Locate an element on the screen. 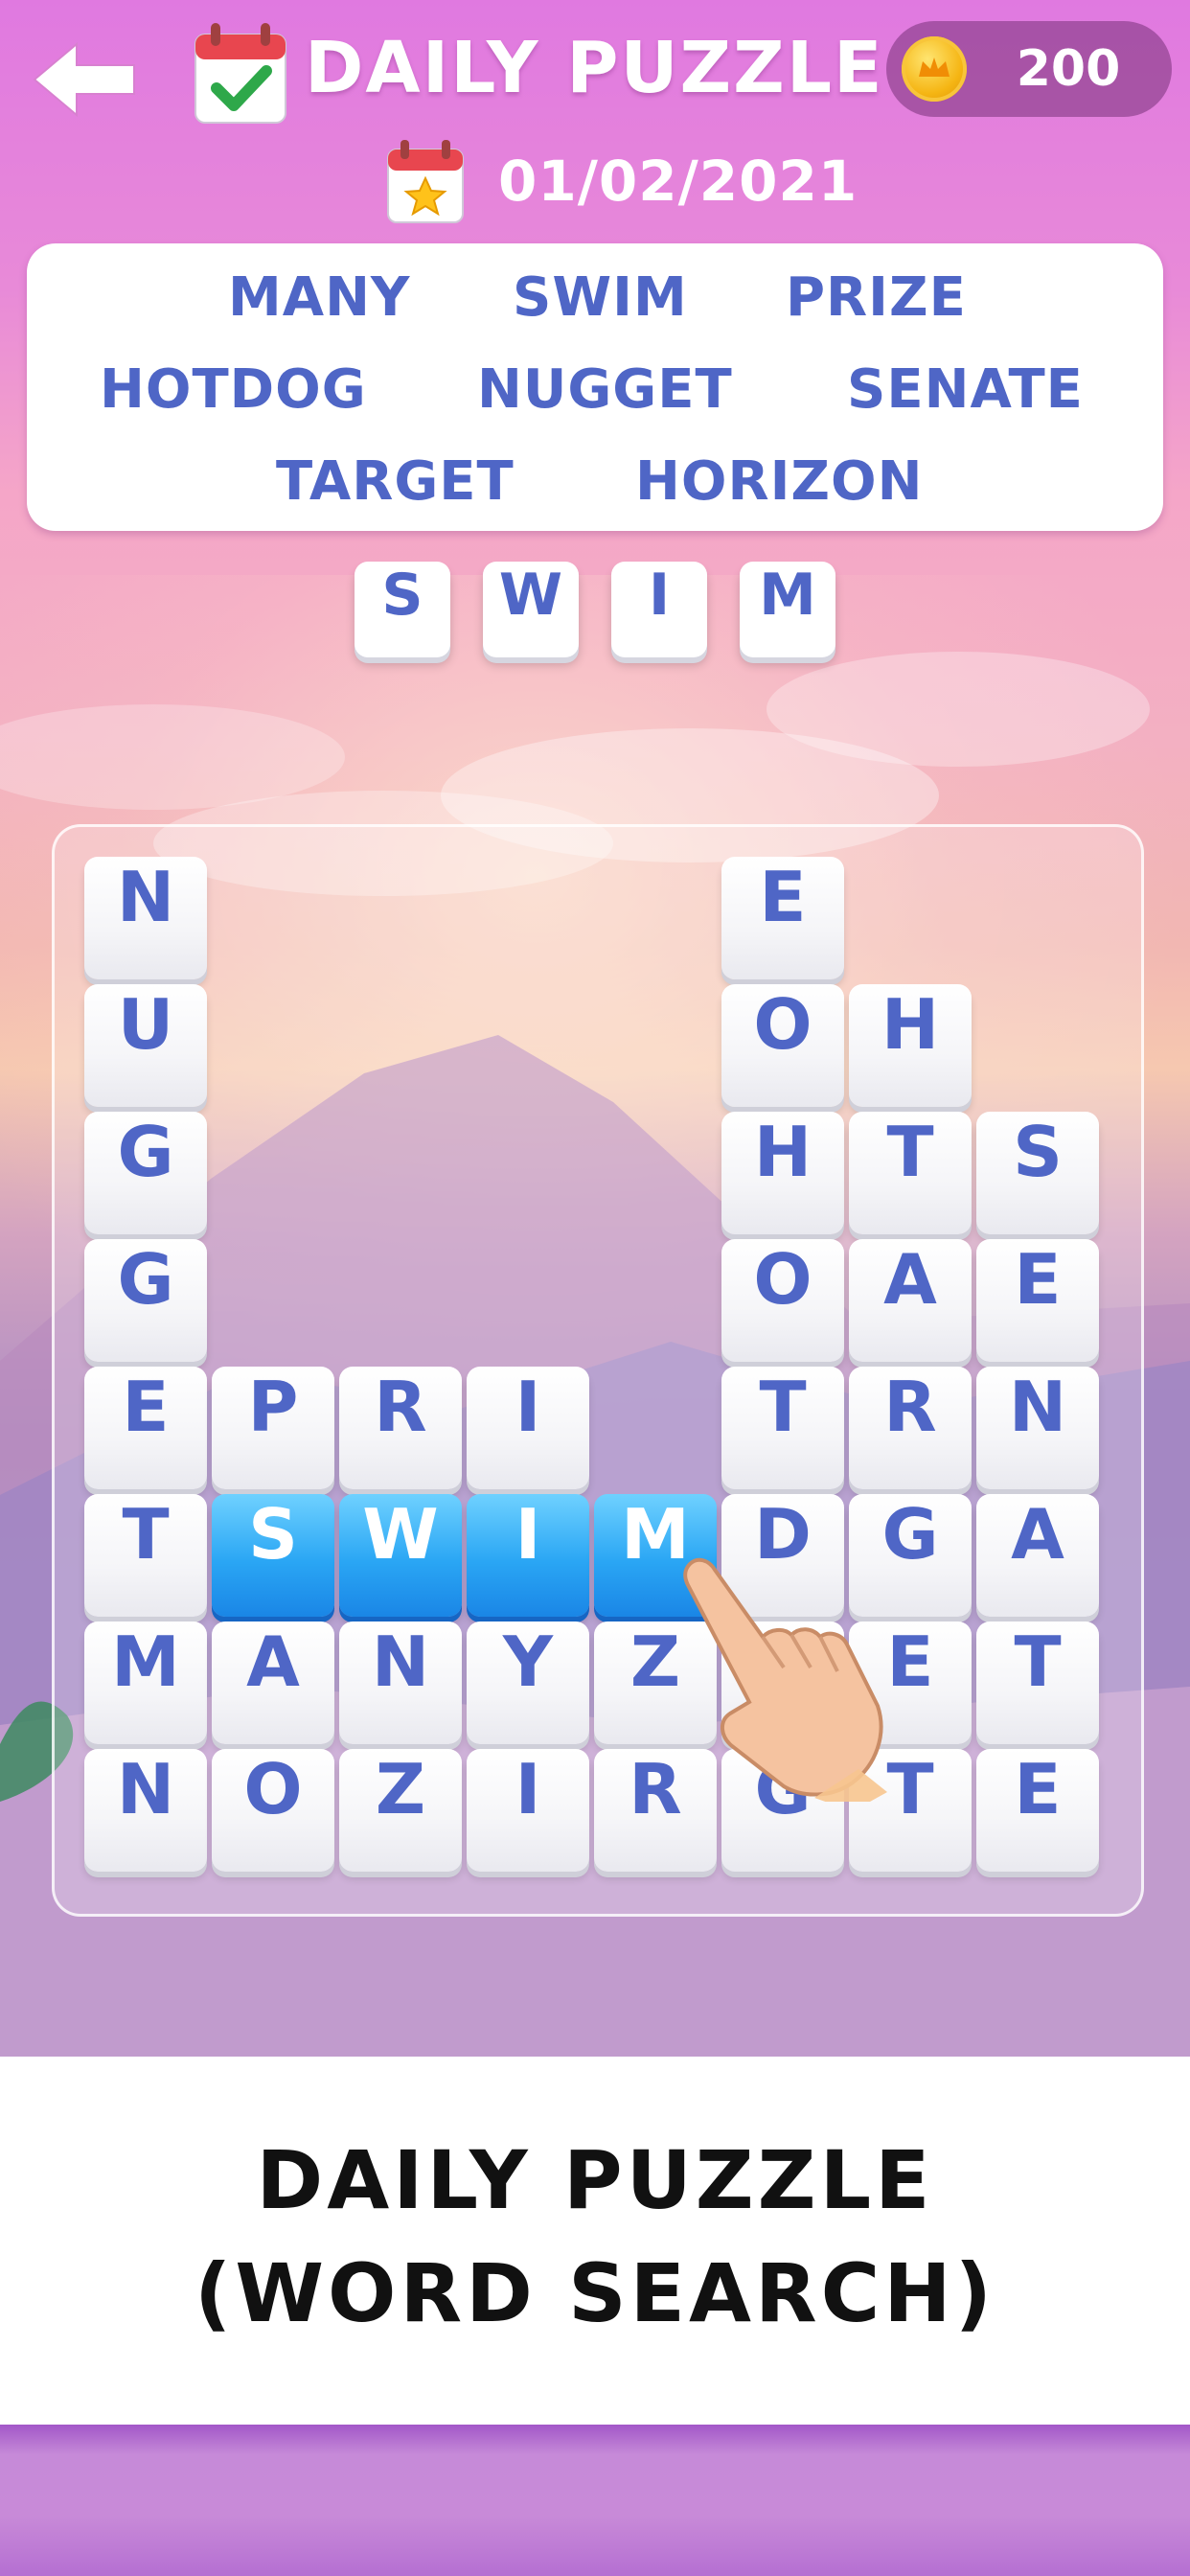  selected-letter: W is located at coordinates (531, 609).